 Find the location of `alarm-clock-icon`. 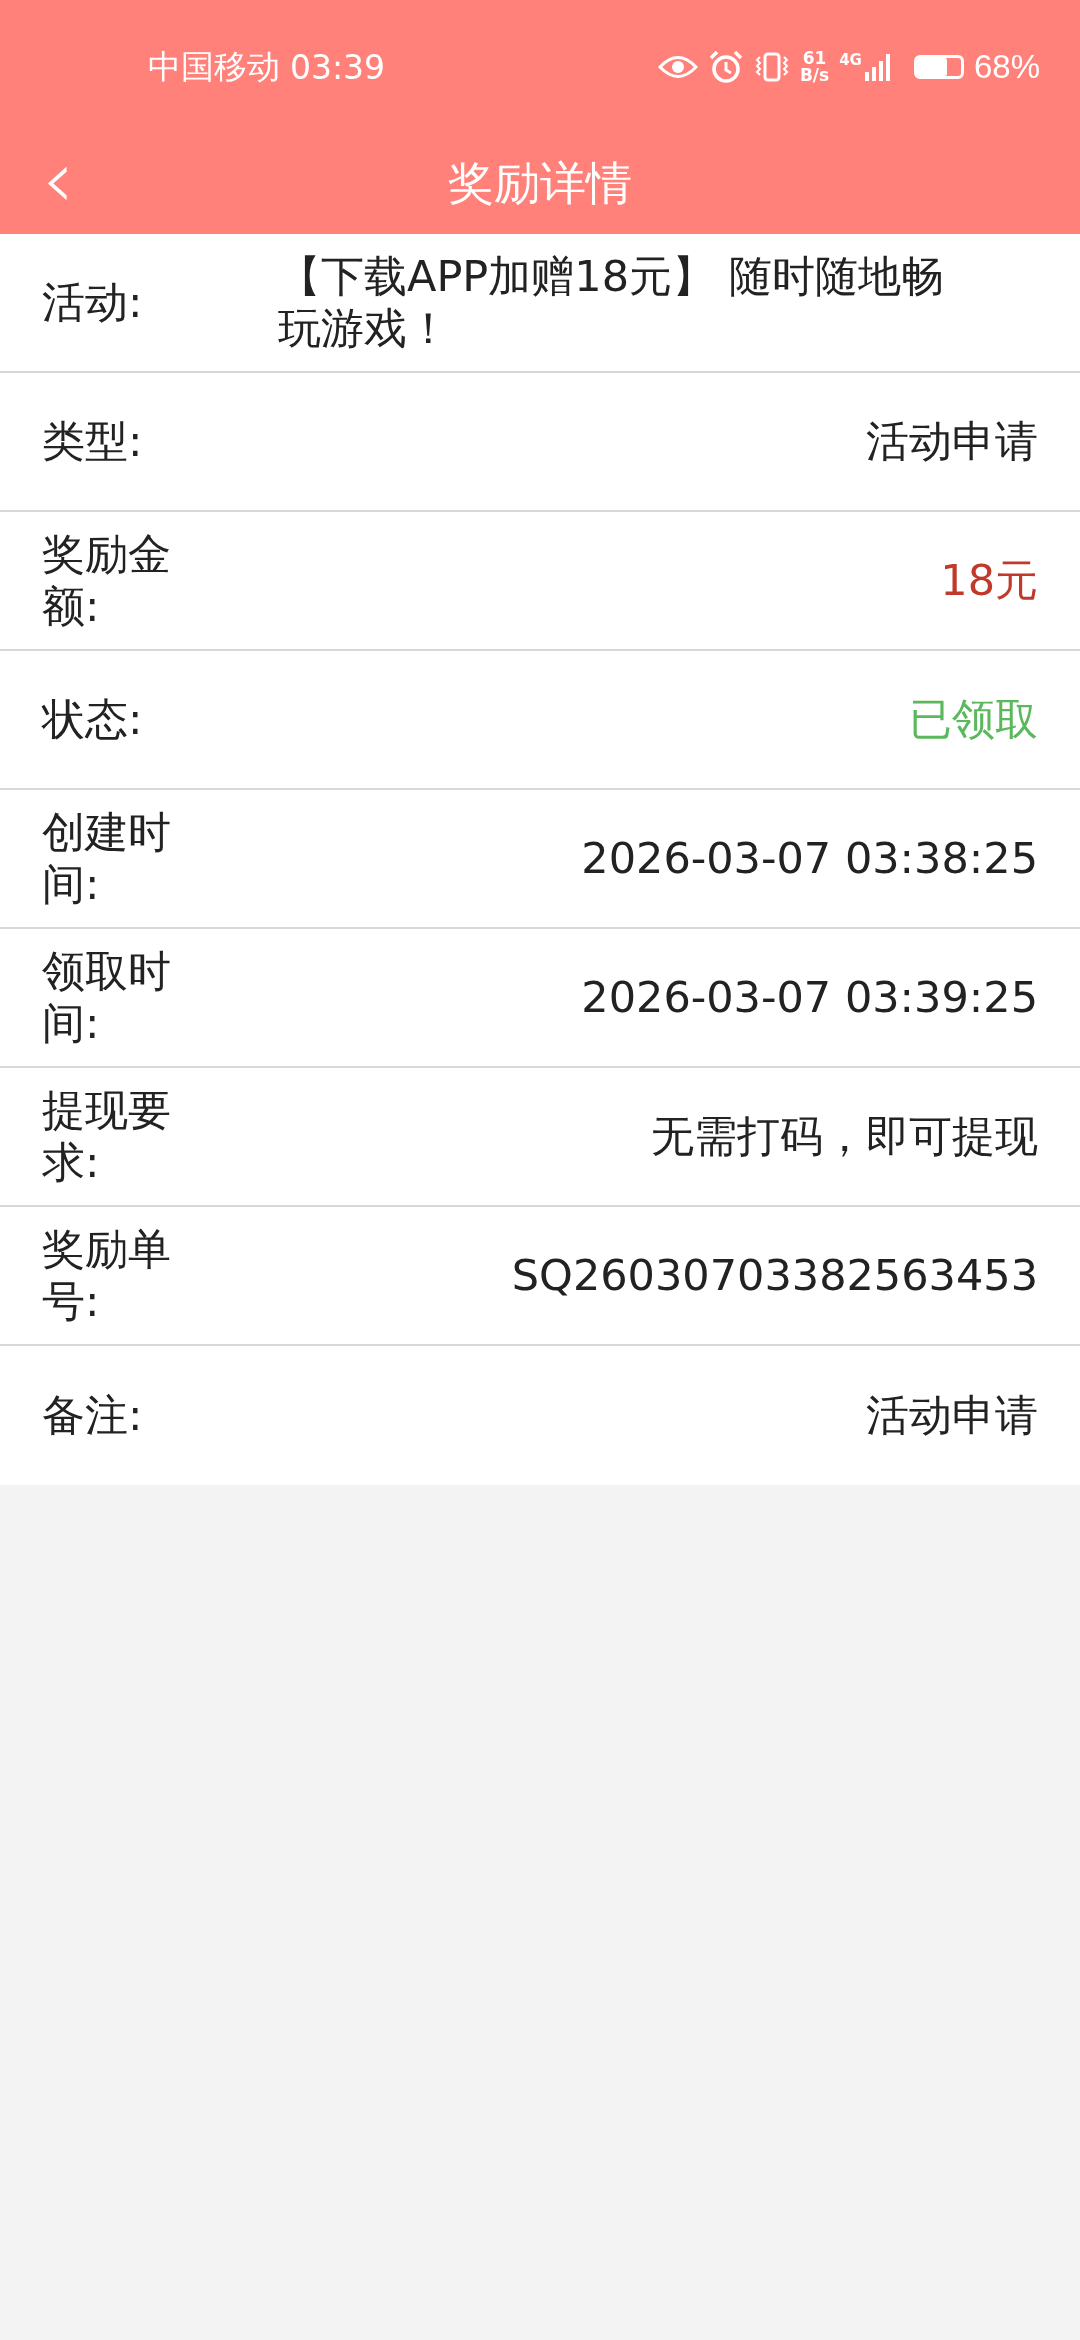

alarm-clock-icon is located at coordinates (725, 67).